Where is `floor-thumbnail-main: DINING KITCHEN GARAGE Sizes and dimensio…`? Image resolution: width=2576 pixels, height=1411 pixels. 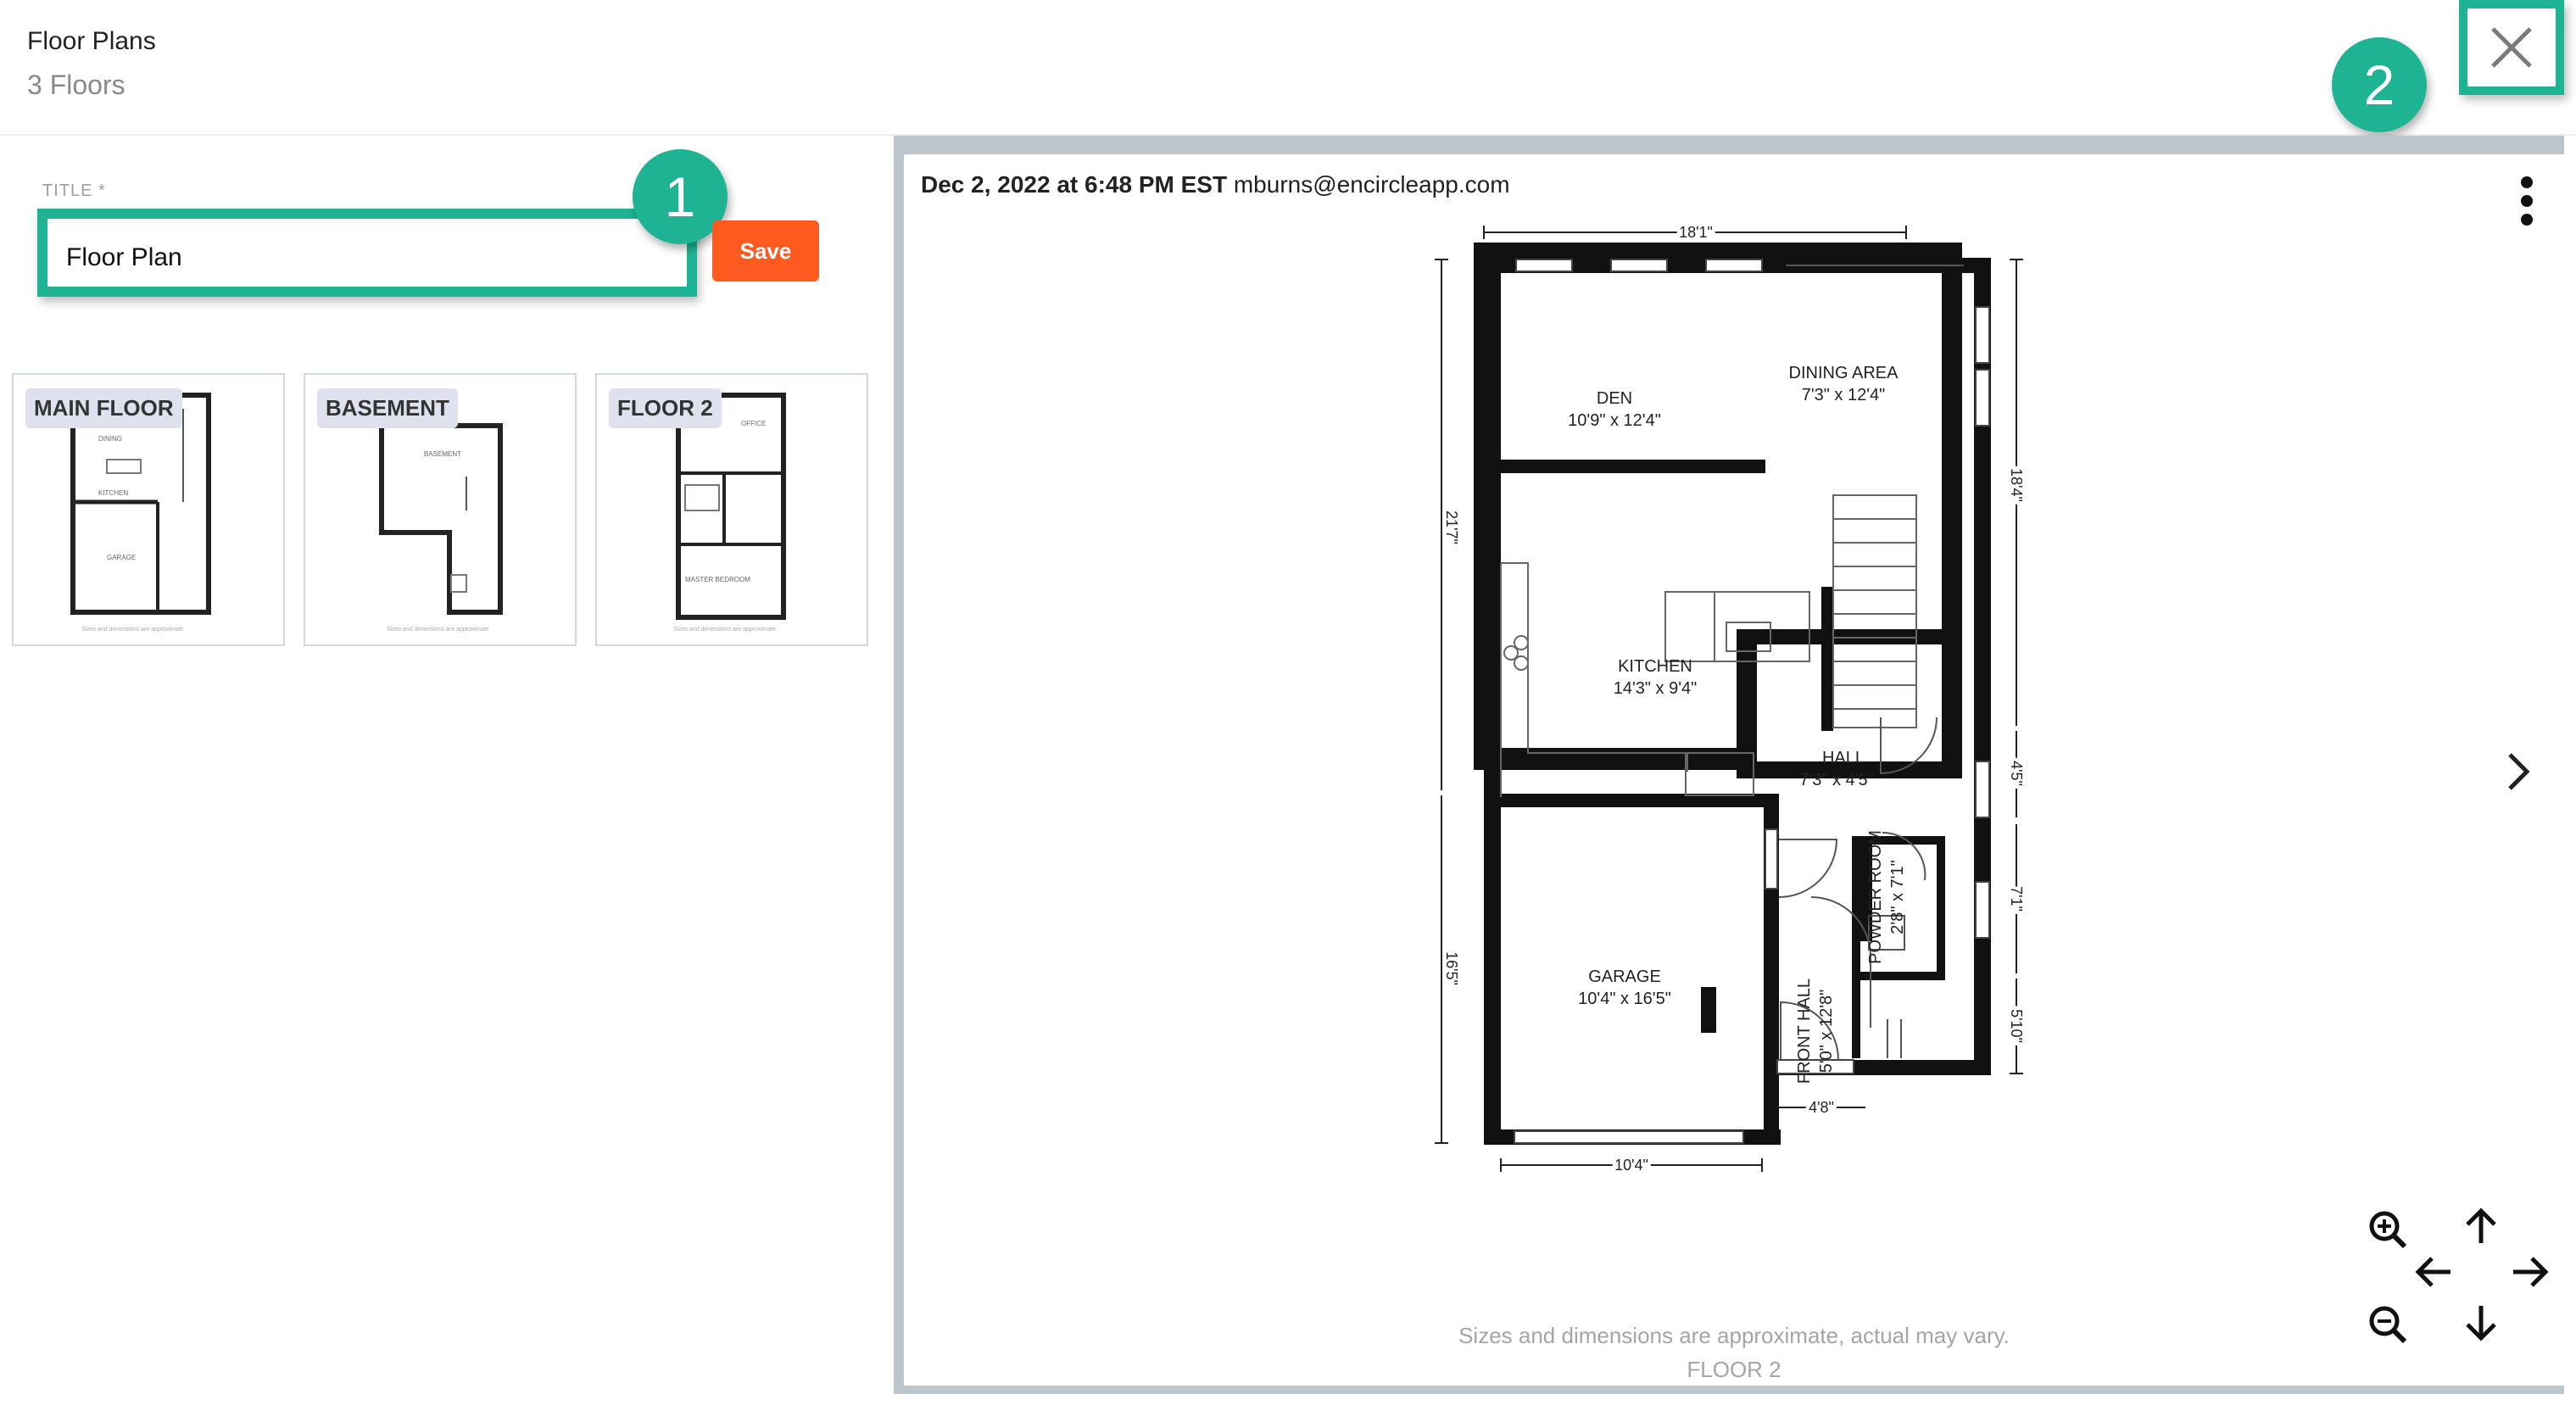
floor-thumbnail-main: DINING KITCHEN GARAGE Sizes and dimensio… is located at coordinates (148, 509).